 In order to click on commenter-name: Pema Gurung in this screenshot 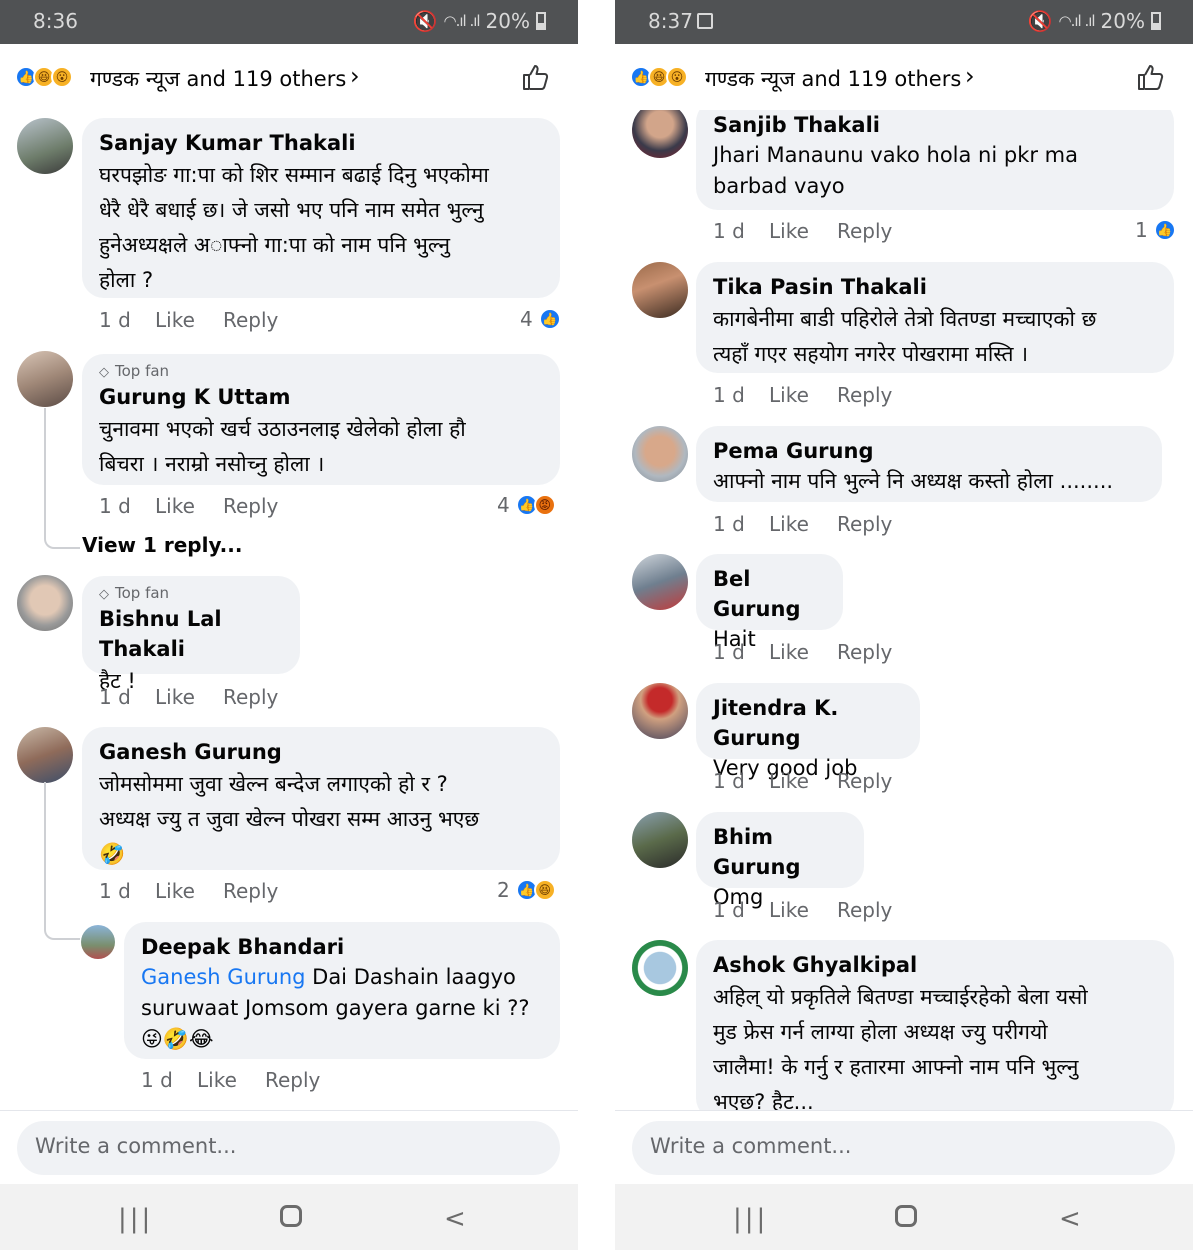, I will do `click(929, 451)`.